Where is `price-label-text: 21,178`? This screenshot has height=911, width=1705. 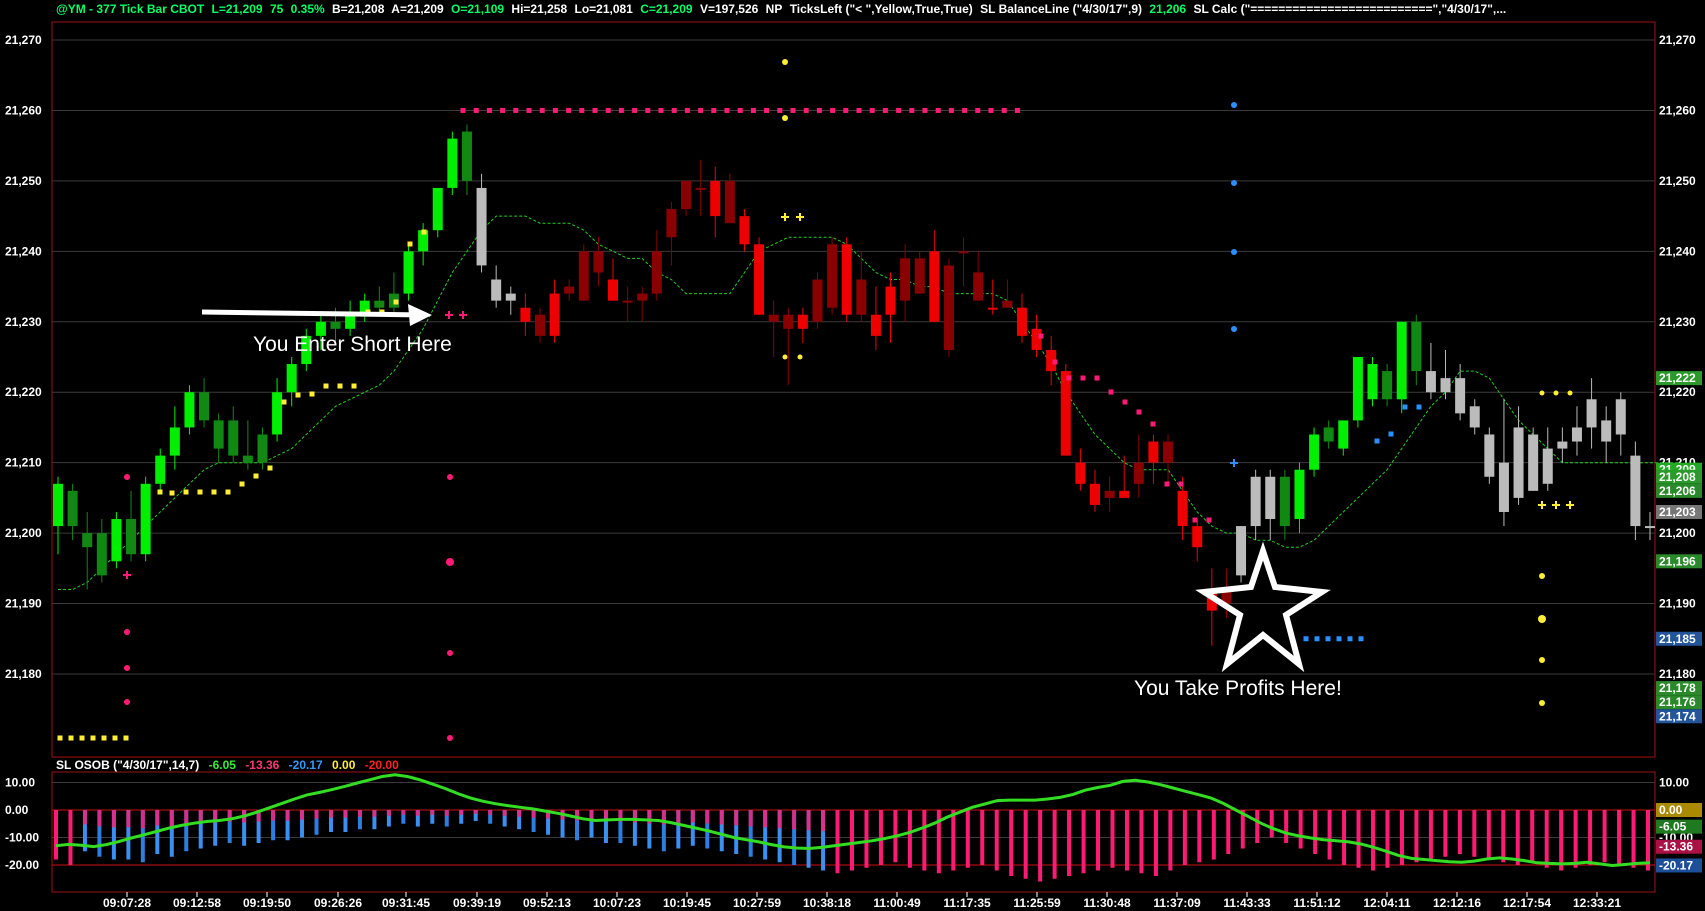
price-label-text: 21,178 is located at coordinates (1677, 688).